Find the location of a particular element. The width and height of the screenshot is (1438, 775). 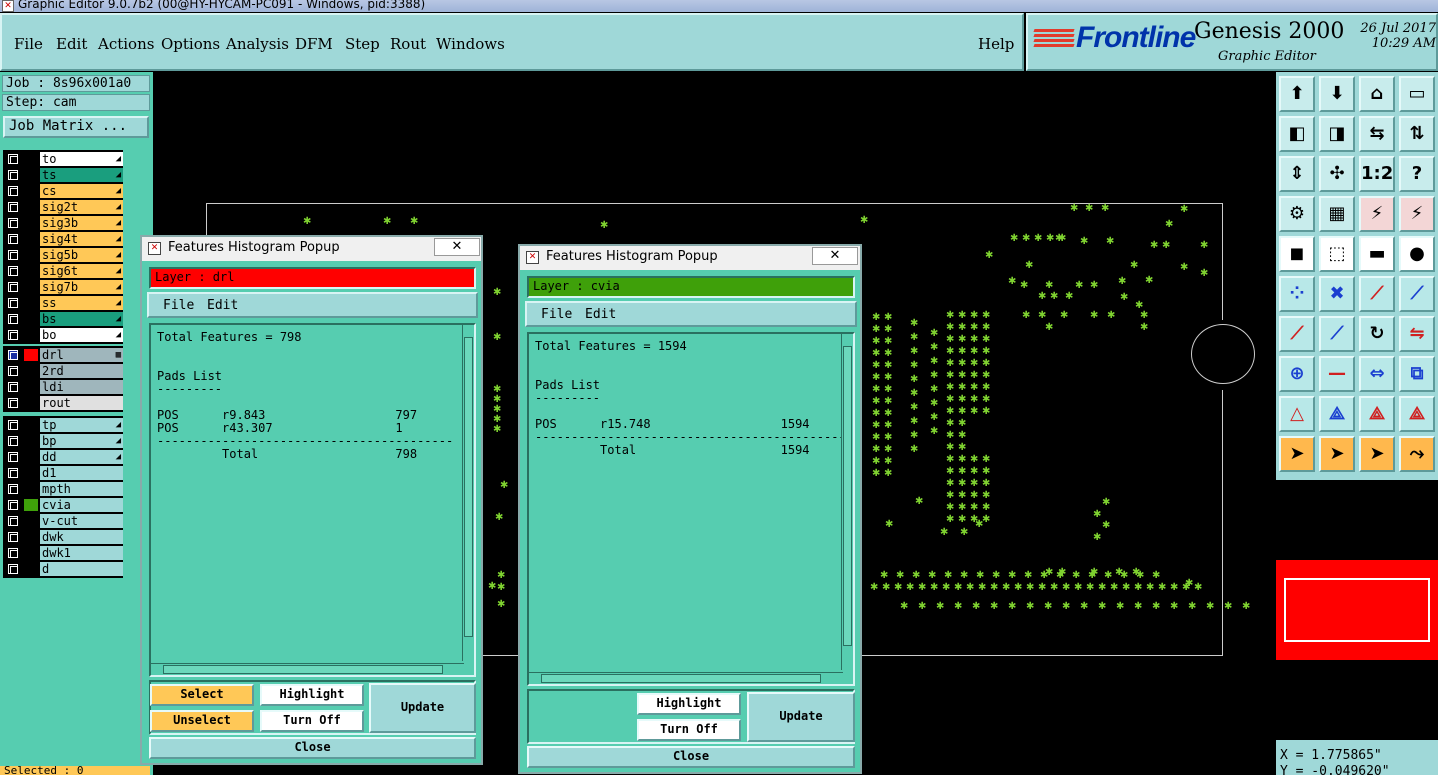

route-button: ⤳ is located at coordinates (1417, 454).